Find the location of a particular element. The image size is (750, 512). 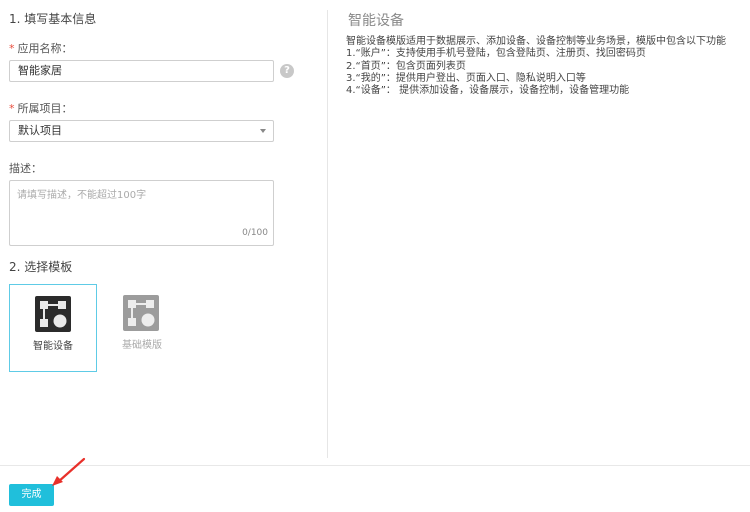

project-label-text: 所属项目： is located at coordinates (45, 108).